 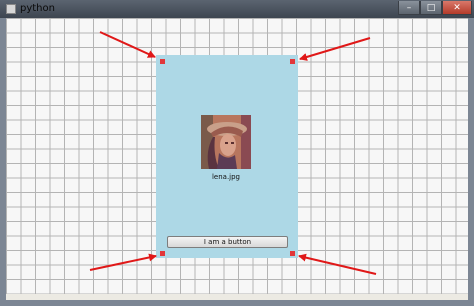 I want to click on arrow-top-left, so click(x=127, y=44).